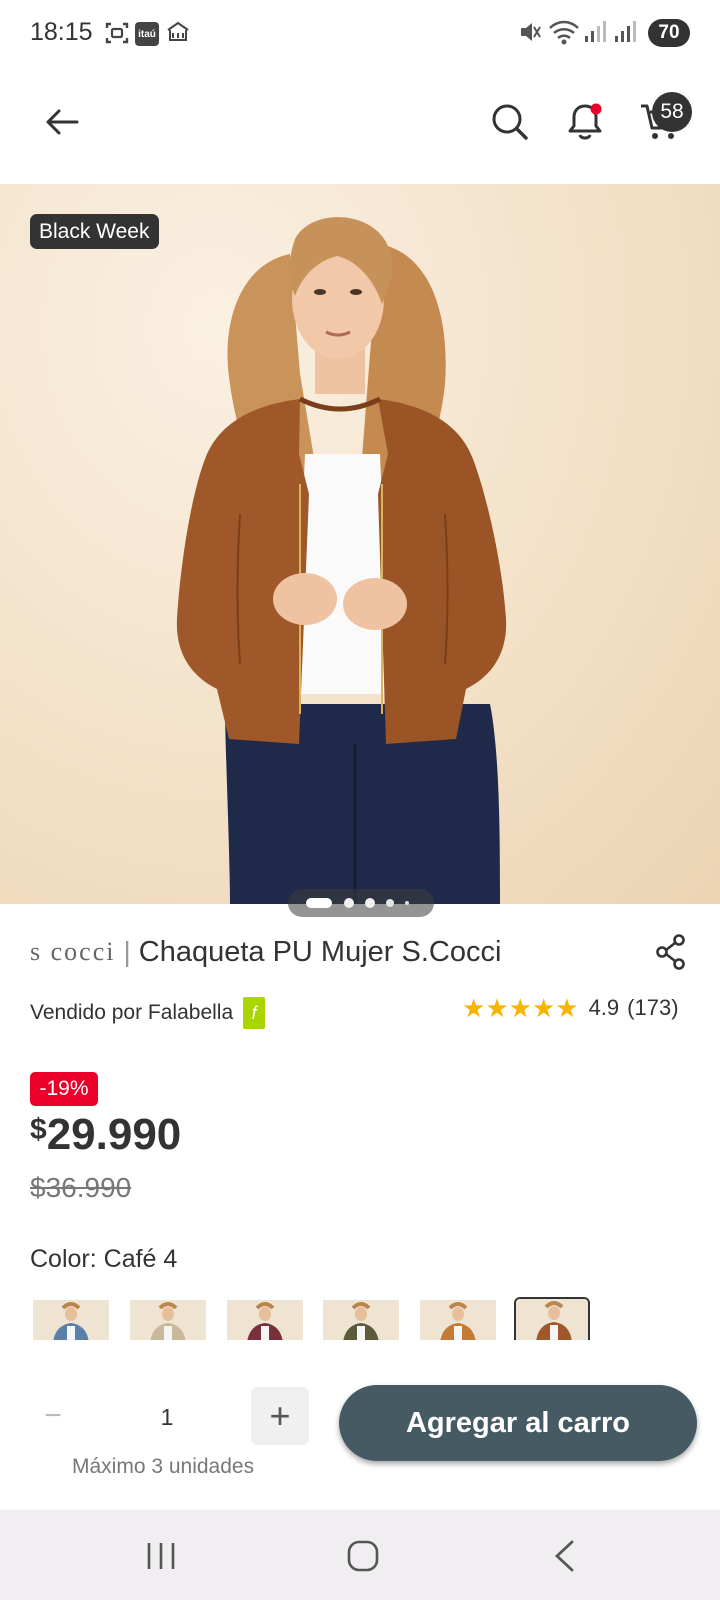 The height and width of the screenshot is (1600, 720). I want to click on falabella-logo-icon: f, so click(254, 1013).